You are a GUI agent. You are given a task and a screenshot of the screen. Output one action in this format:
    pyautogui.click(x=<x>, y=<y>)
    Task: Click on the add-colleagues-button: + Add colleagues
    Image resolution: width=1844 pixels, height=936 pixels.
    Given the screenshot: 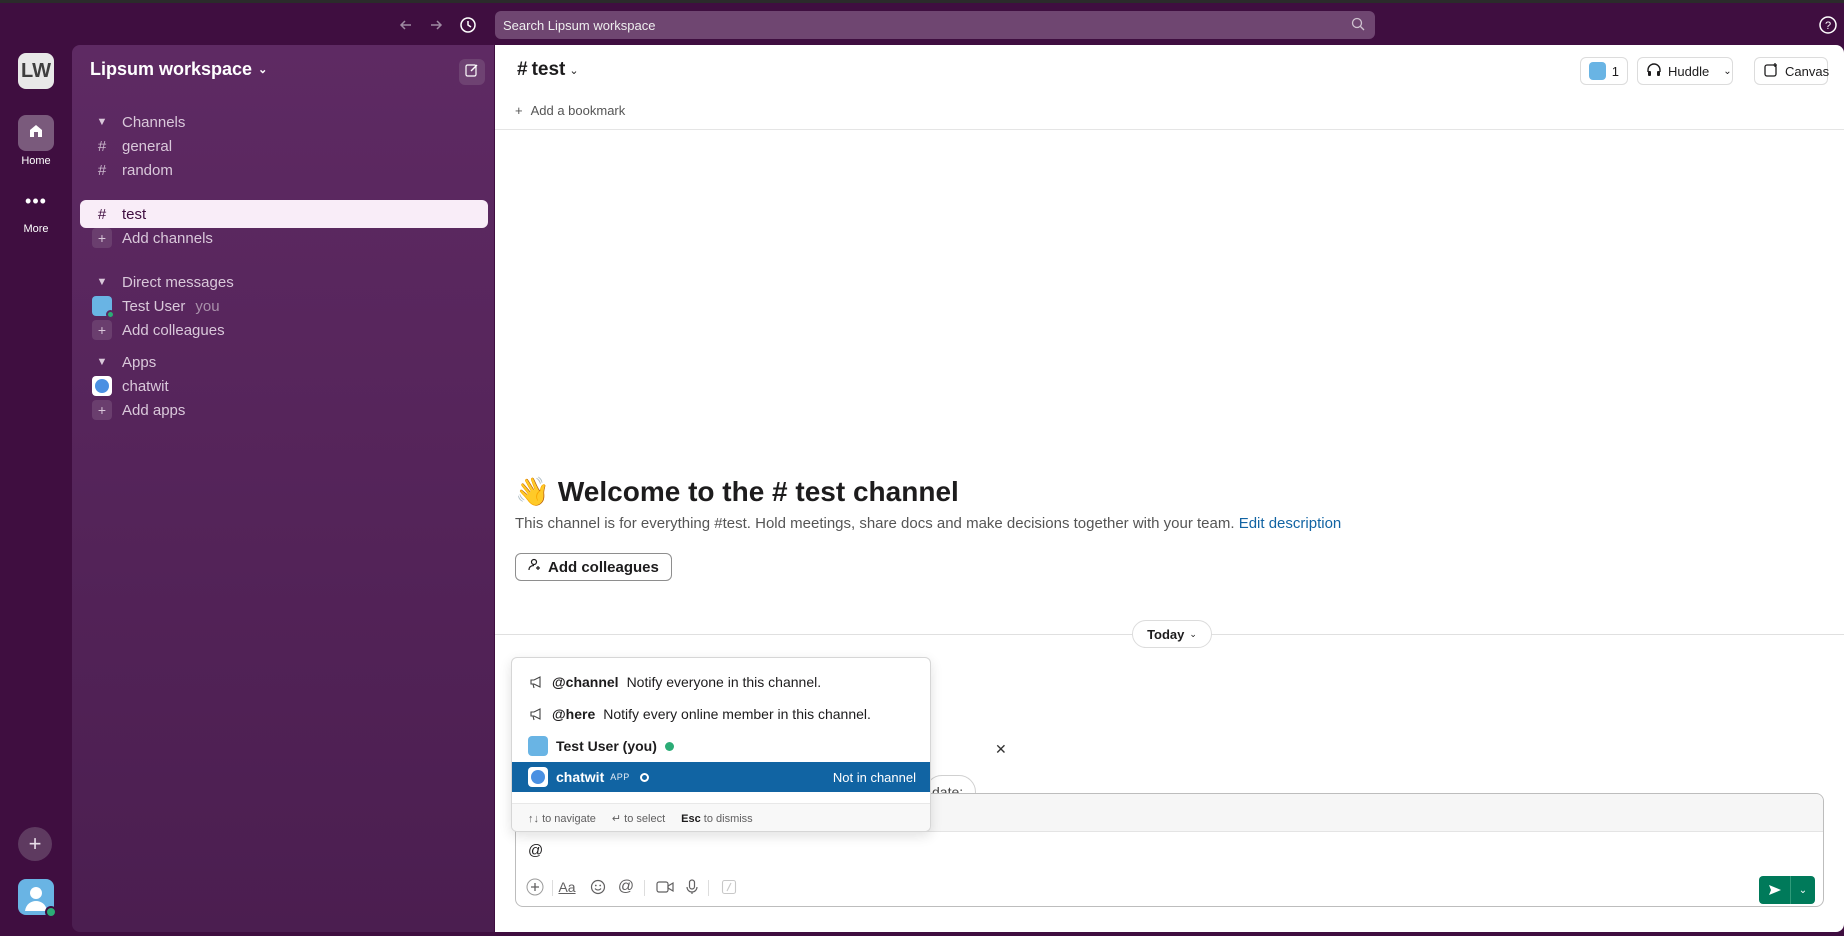 What is the action you would take?
    pyautogui.click(x=284, y=330)
    